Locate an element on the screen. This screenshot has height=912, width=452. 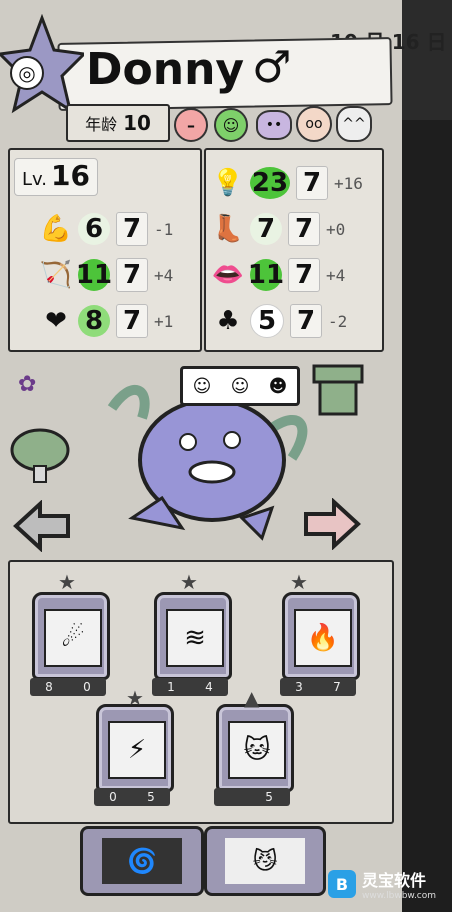
previous-character-arrow-icon is located at coordinates (42, 526).